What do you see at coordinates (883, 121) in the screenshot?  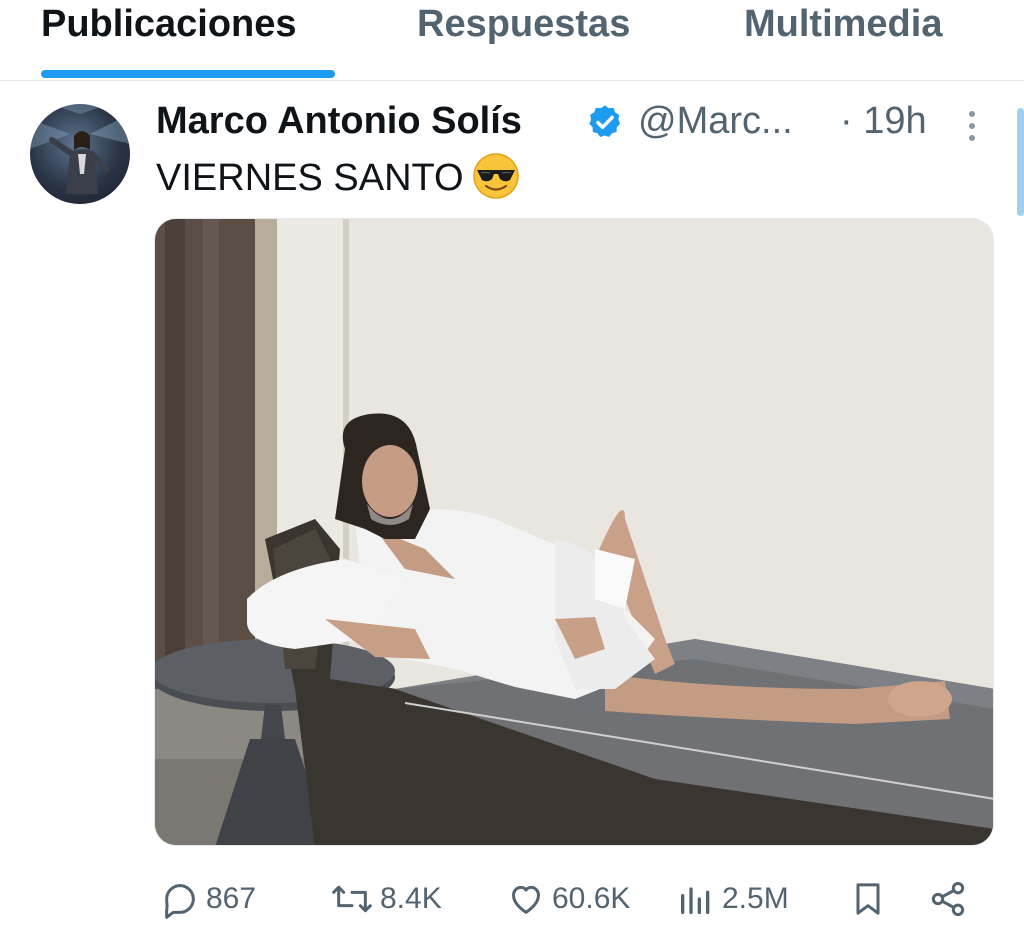 I see `post-time: · 19h` at bounding box center [883, 121].